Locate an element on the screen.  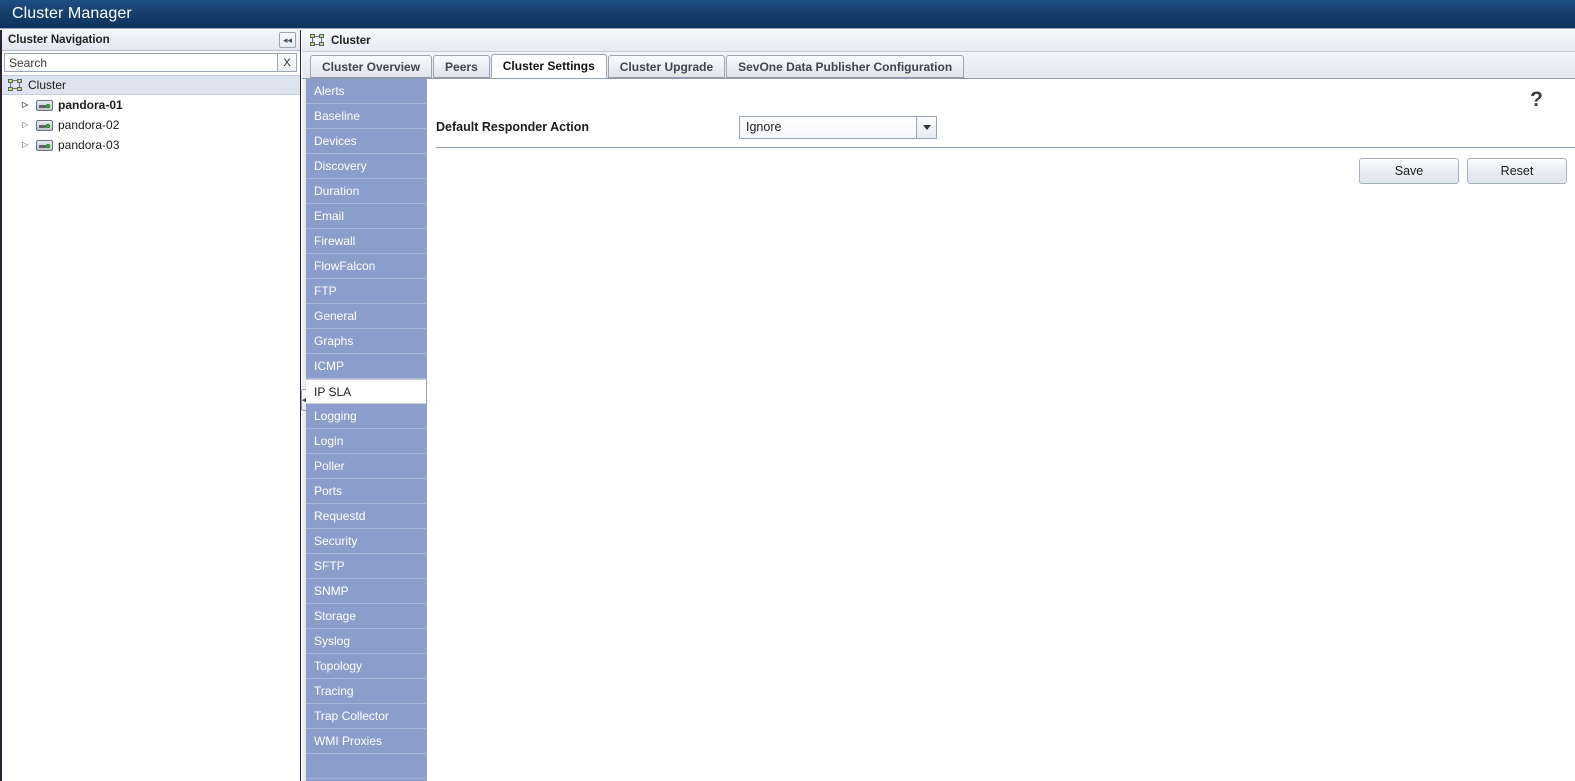
tab-cluster-upgrade: Cluster Upgrade is located at coordinates (666, 66).